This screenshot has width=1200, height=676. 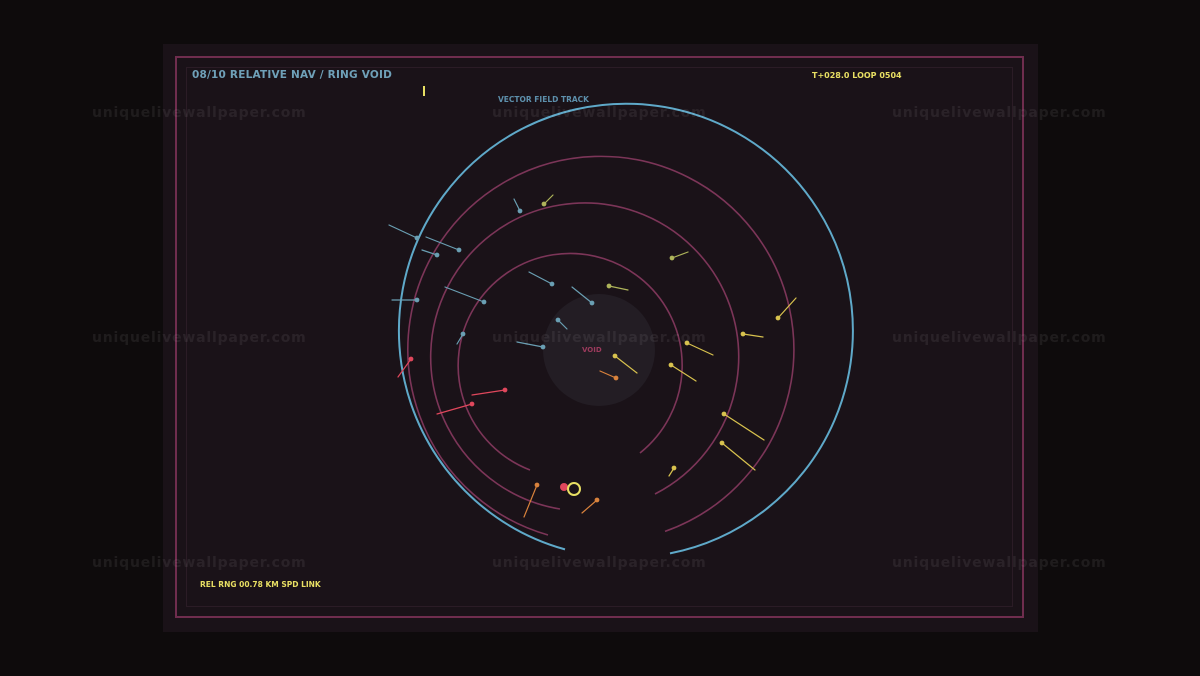 I want to click on mode-subtitle: VECTOR FIELD TRACK, so click(x=543, y=99).